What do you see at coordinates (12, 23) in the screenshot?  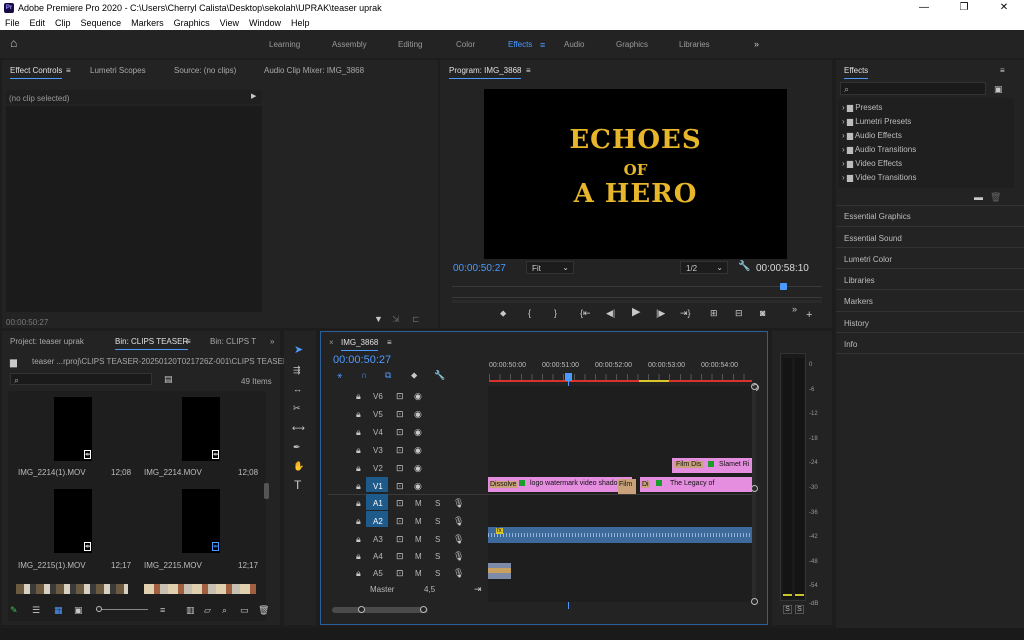 I see `menu-file: File` at bounding box center [12, 23].